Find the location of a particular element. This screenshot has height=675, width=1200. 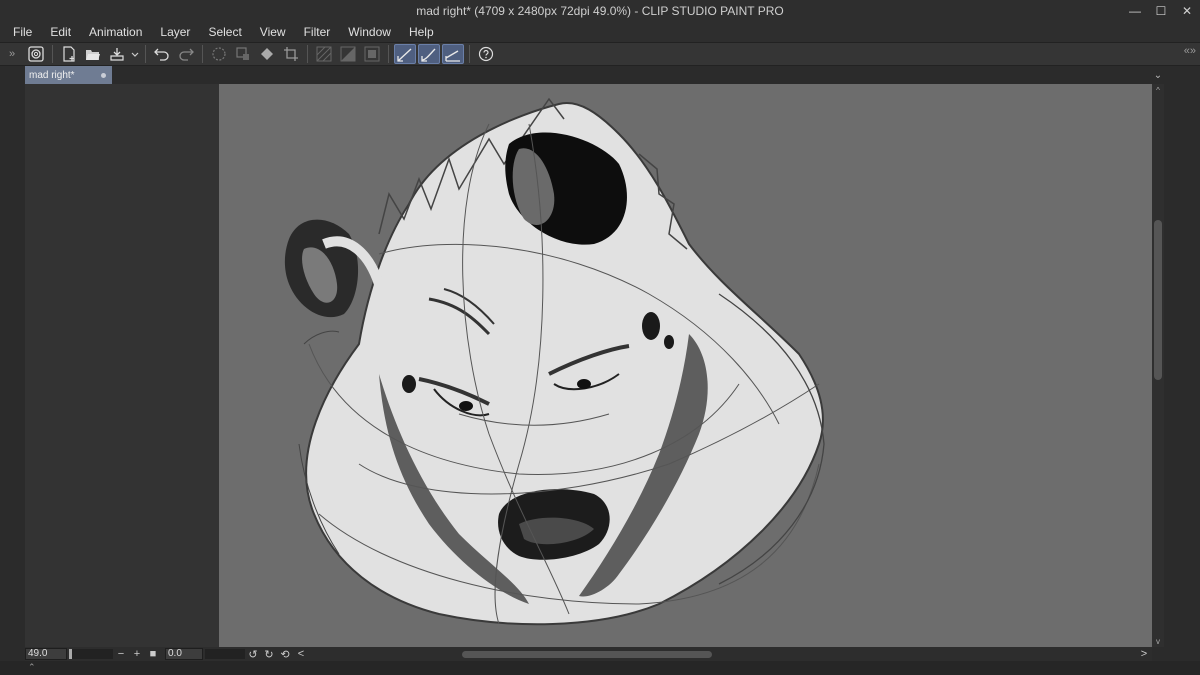

menu-help: Help is located at coordinates (421, 32).